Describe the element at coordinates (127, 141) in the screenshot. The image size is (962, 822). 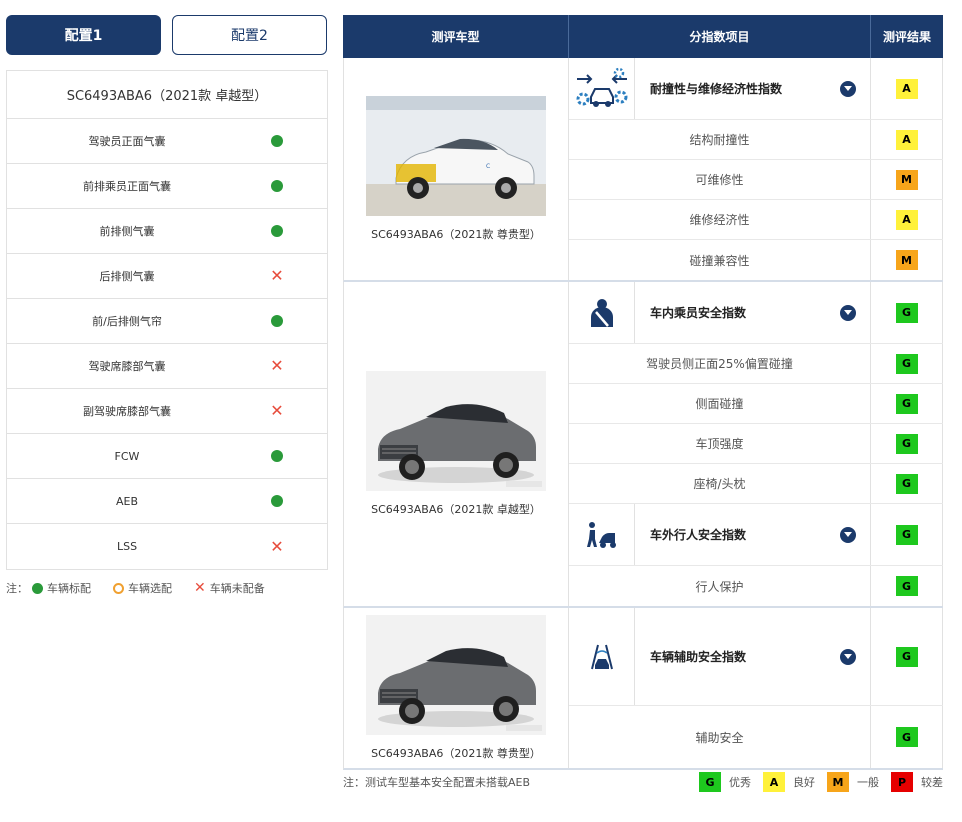
I see `config-item-label: 驾驶员正面气囊` at that location.